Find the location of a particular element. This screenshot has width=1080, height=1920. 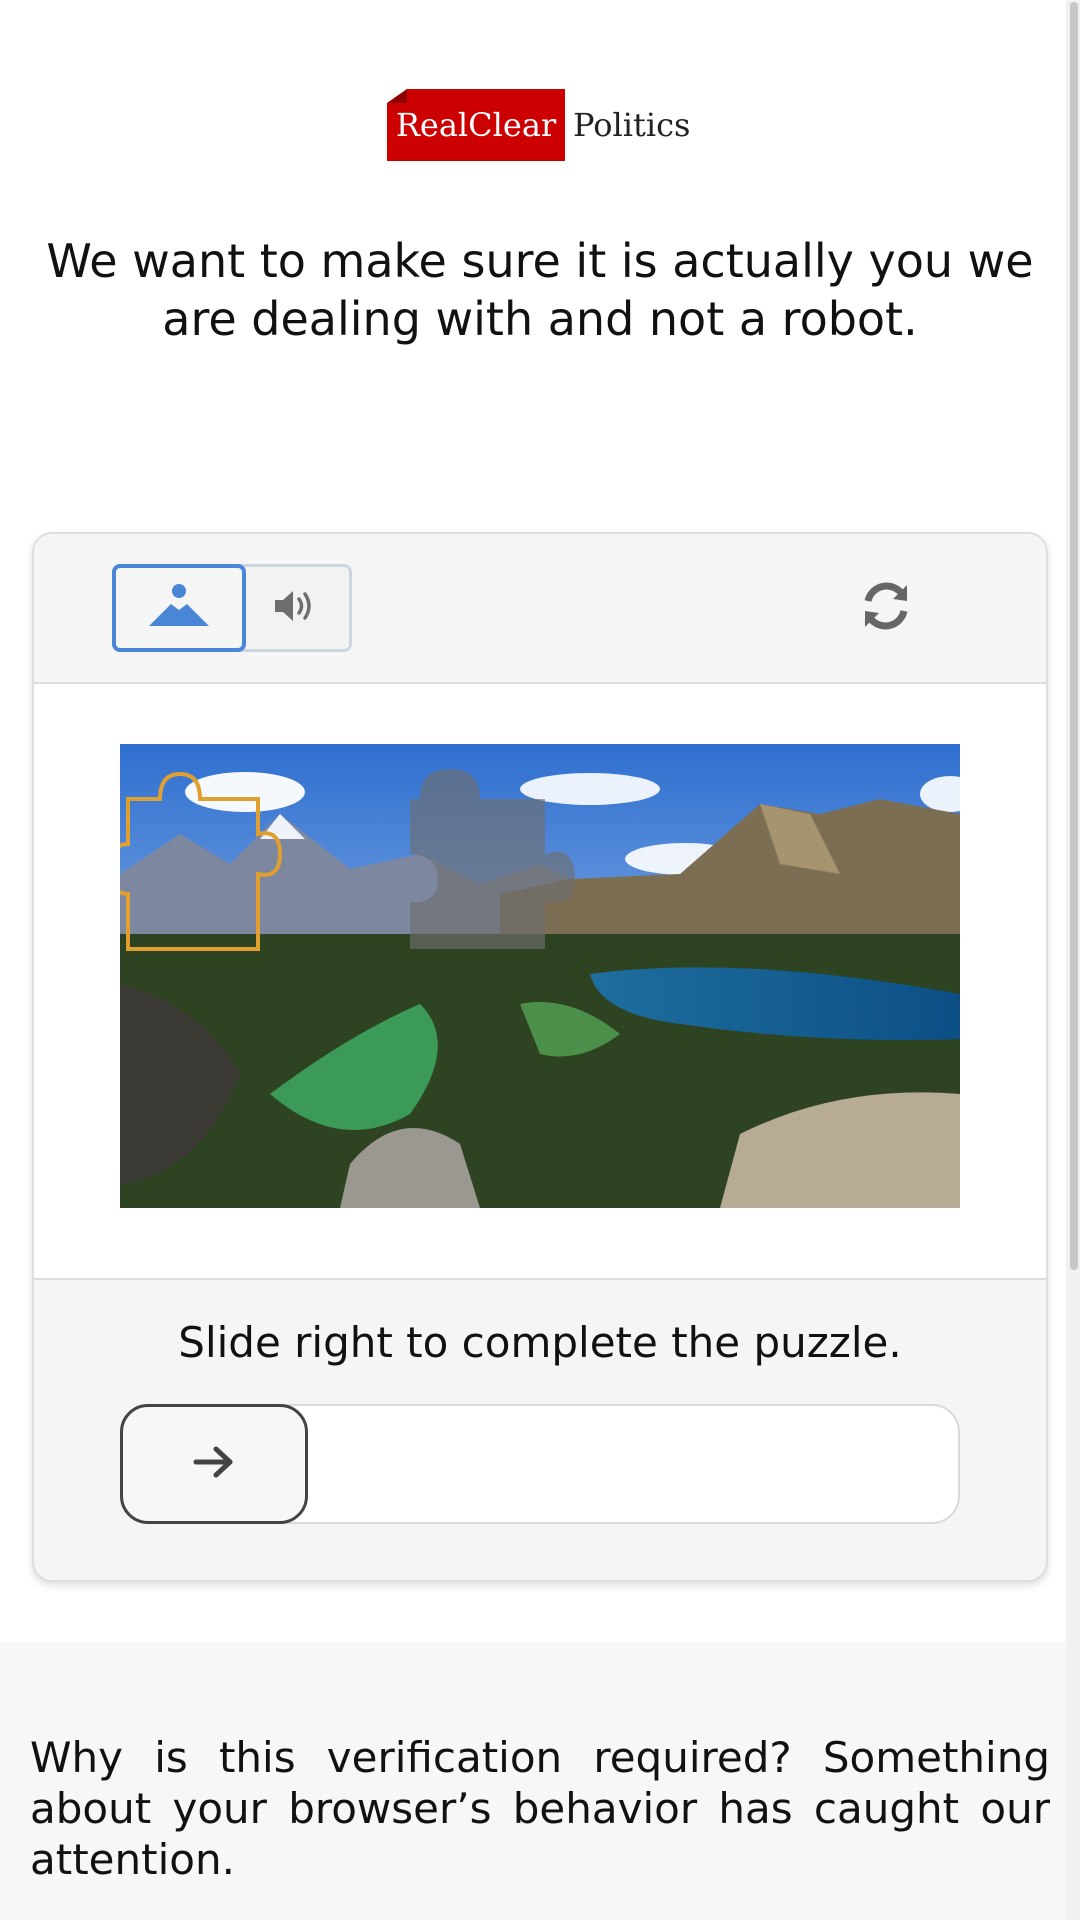

speaker-icon is located at coordinates (295, 608).